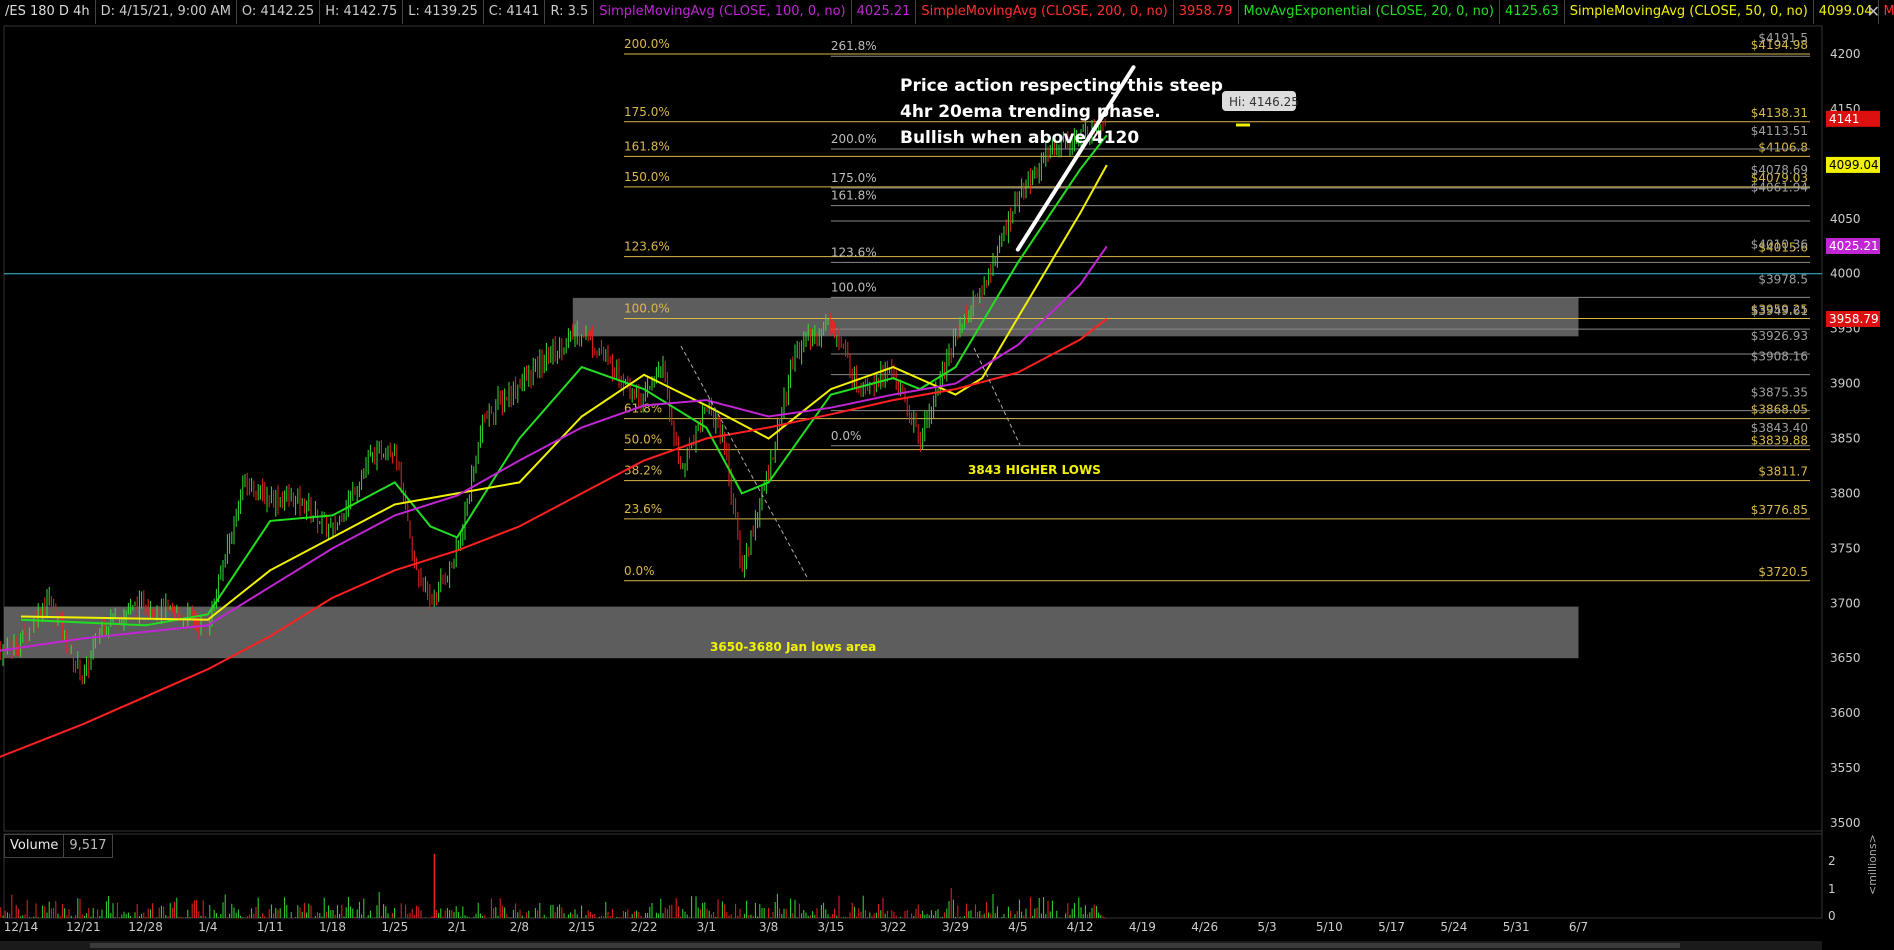 Image resolution: width=1894 pixels, height=950 pixels. Describe the element at coordinates (1845, 768) in the screenshot. I see `y-tick-1: 3550` at that location.